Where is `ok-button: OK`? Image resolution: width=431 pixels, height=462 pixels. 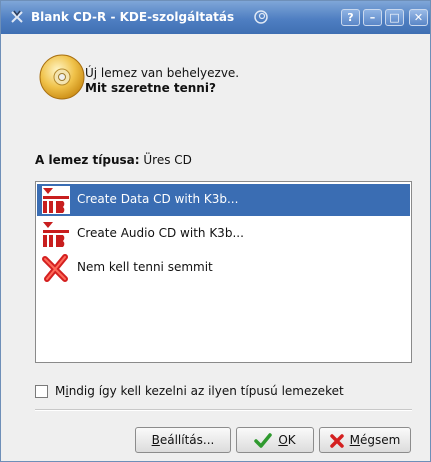 ok-button: OK is located at coordinates (275, 440).